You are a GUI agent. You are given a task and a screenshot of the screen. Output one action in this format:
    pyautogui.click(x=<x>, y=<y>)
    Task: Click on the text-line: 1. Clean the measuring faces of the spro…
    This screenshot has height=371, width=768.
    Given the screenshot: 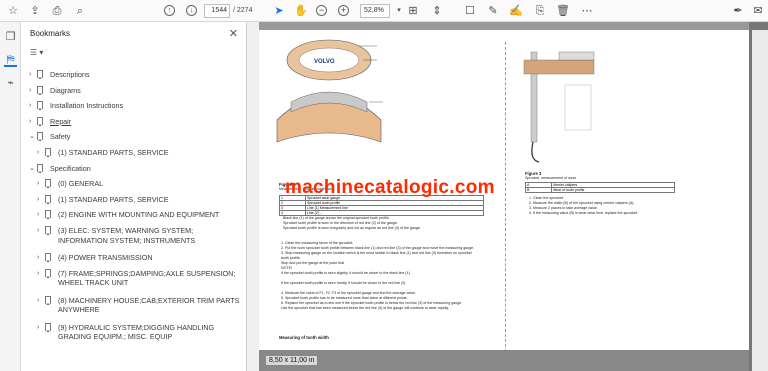 What is the action you would take?
    pyautogui.click(x=317, y=243)
    